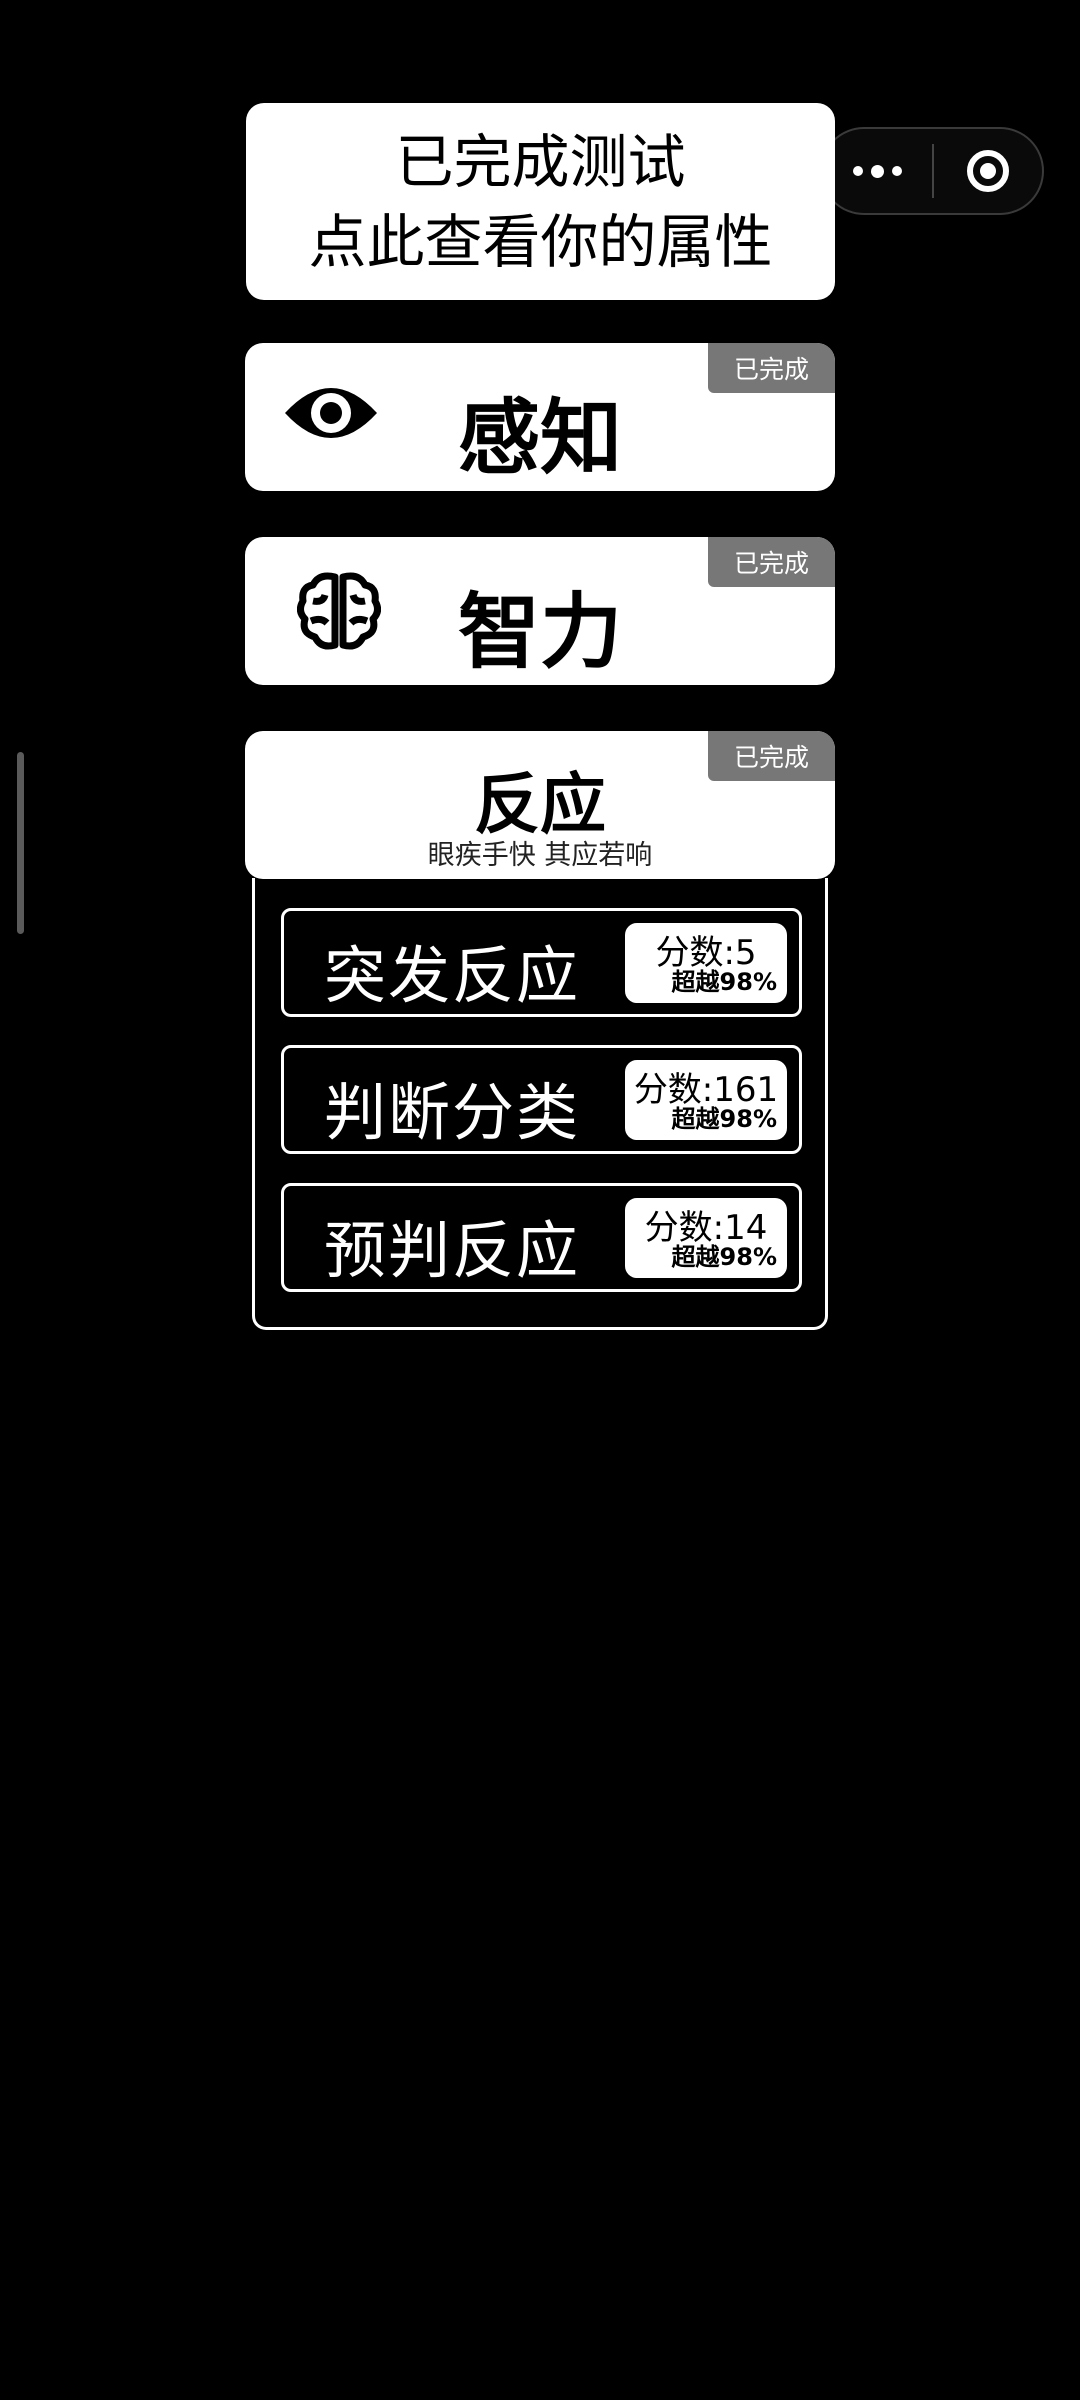 This screenshot has height=2400, width=1080. I want to click on close-target-button, so click(988, 171).